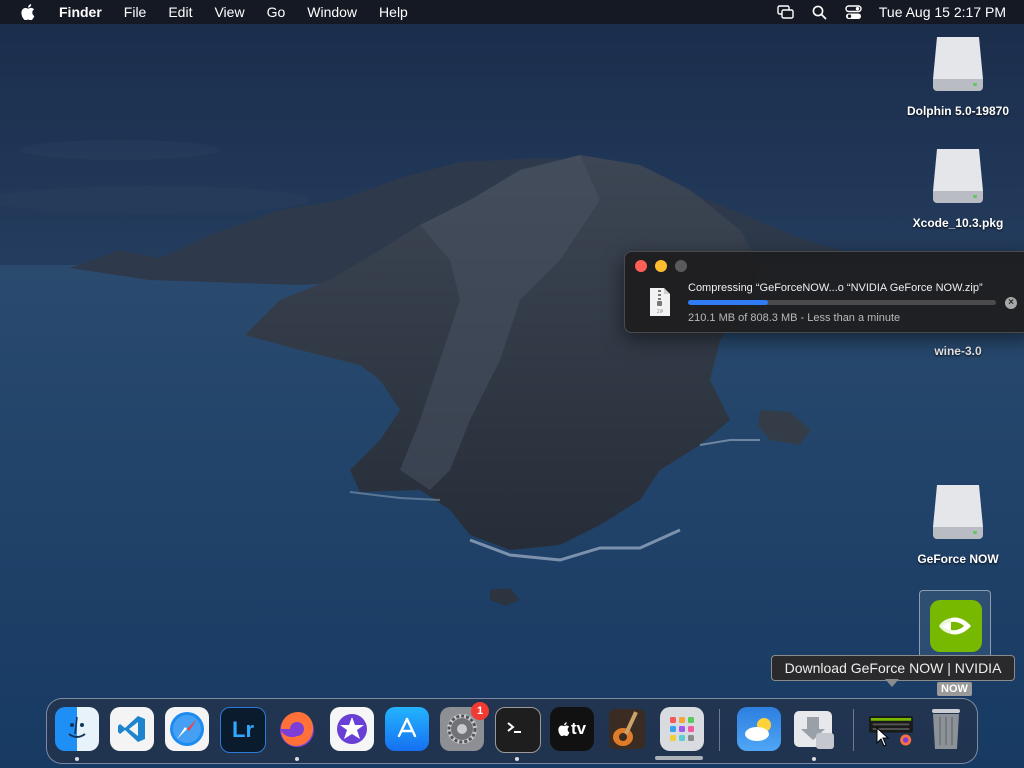 The height and width of the screenshot is (768, 1024). What do you see at coordinates (660, 311) in the screenshot?
I see `svg-text: ZIP` at bounding box center [660, 311].